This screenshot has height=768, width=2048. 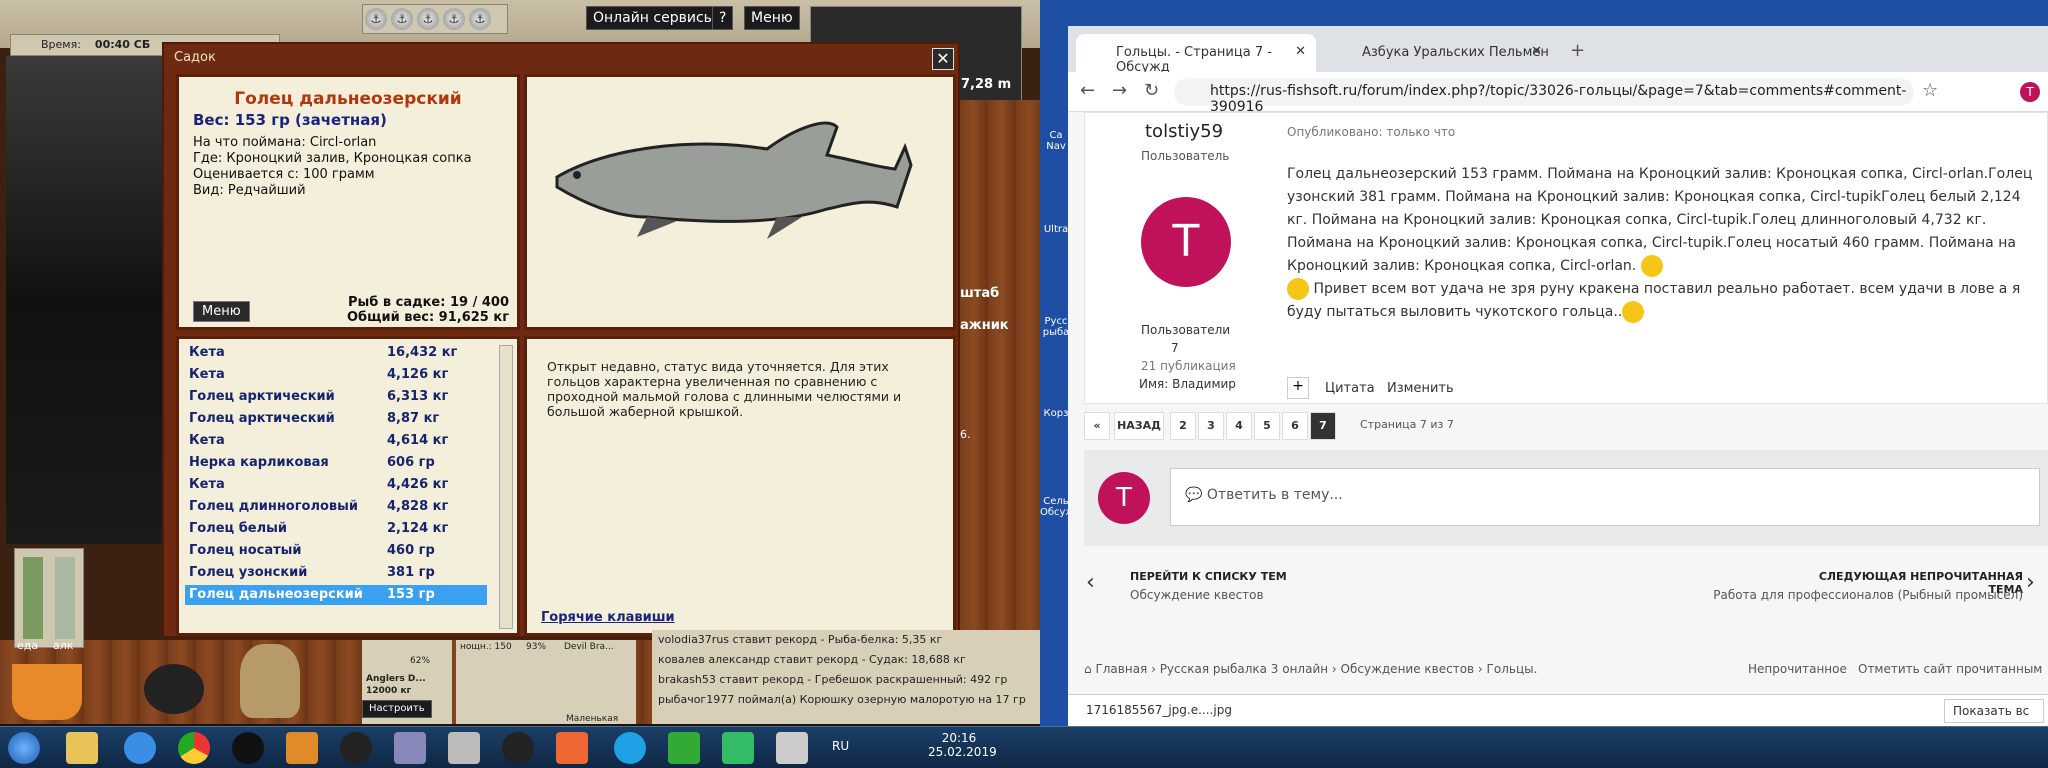 What do you see at coordinates (1188, 366) in the screenshot?
I see `author-posts: 21 публикация` at bounding box center [1188, 366].